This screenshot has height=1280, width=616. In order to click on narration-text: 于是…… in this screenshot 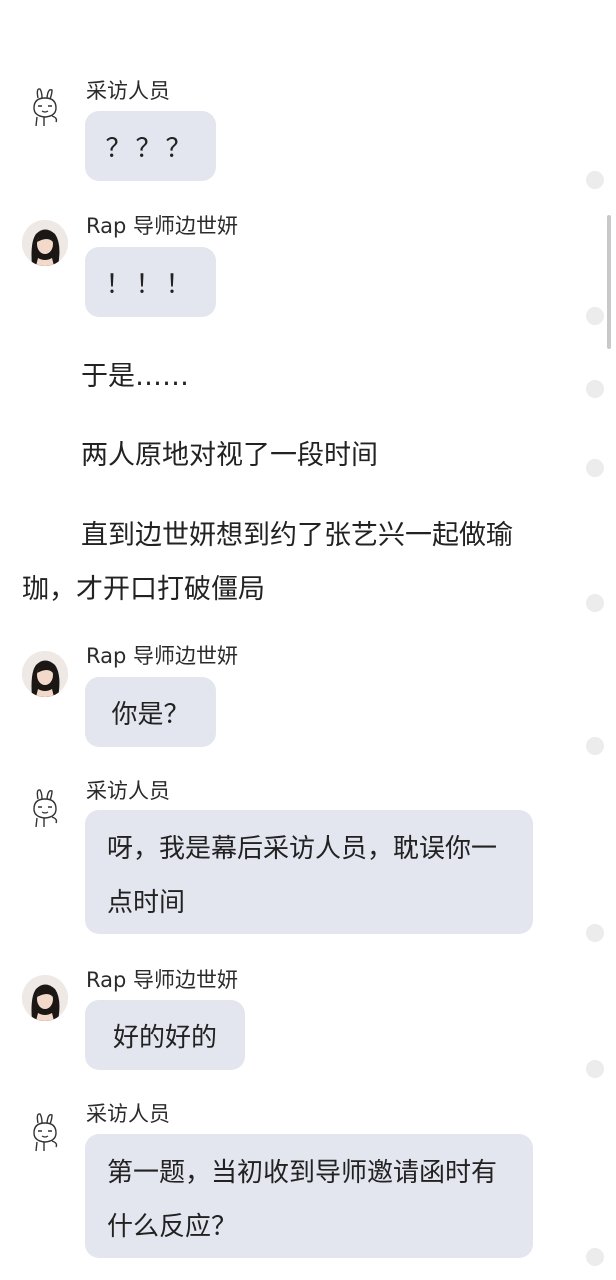, I will do `click(135, 376)`.